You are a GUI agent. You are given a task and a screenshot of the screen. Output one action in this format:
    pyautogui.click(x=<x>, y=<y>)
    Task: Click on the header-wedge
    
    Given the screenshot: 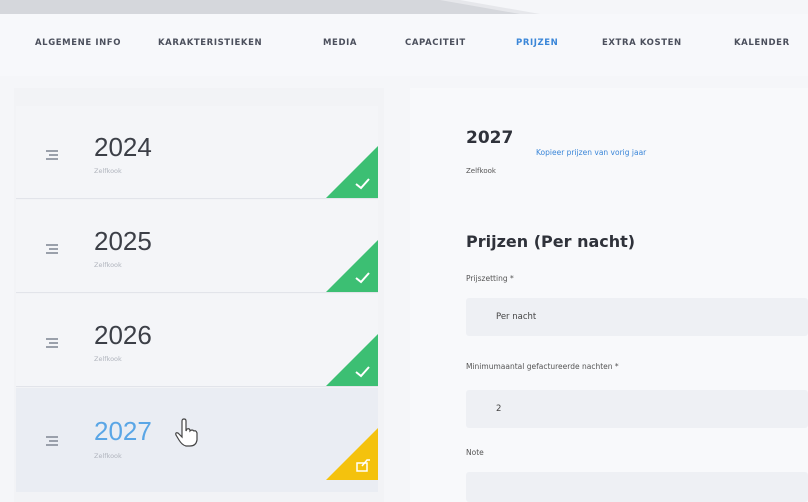 What is the action you would take?
    pyautogui.click(x=270, y=7)
    